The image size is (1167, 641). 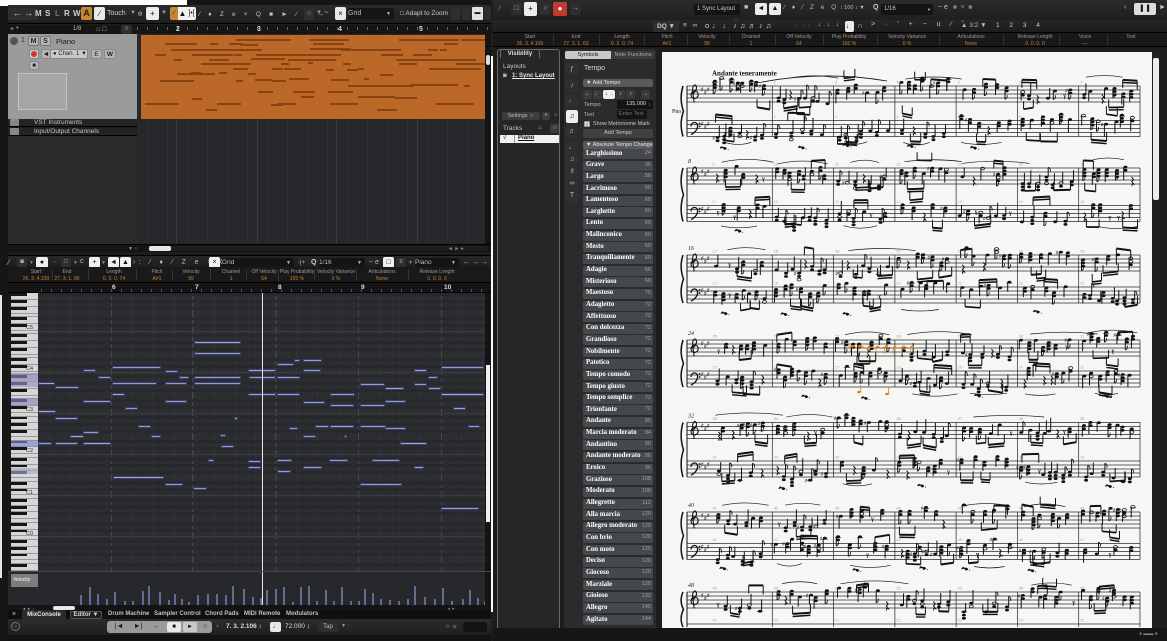 I want to click on svg-text: 16, so click(x=691, y=249).